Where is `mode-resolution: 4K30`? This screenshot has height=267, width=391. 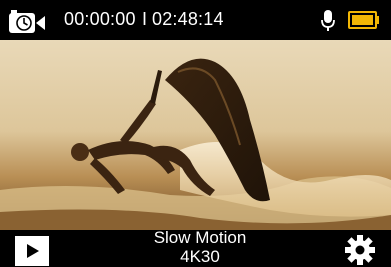
mode-resolution: 4K30 is located at coordinates (200, 257).